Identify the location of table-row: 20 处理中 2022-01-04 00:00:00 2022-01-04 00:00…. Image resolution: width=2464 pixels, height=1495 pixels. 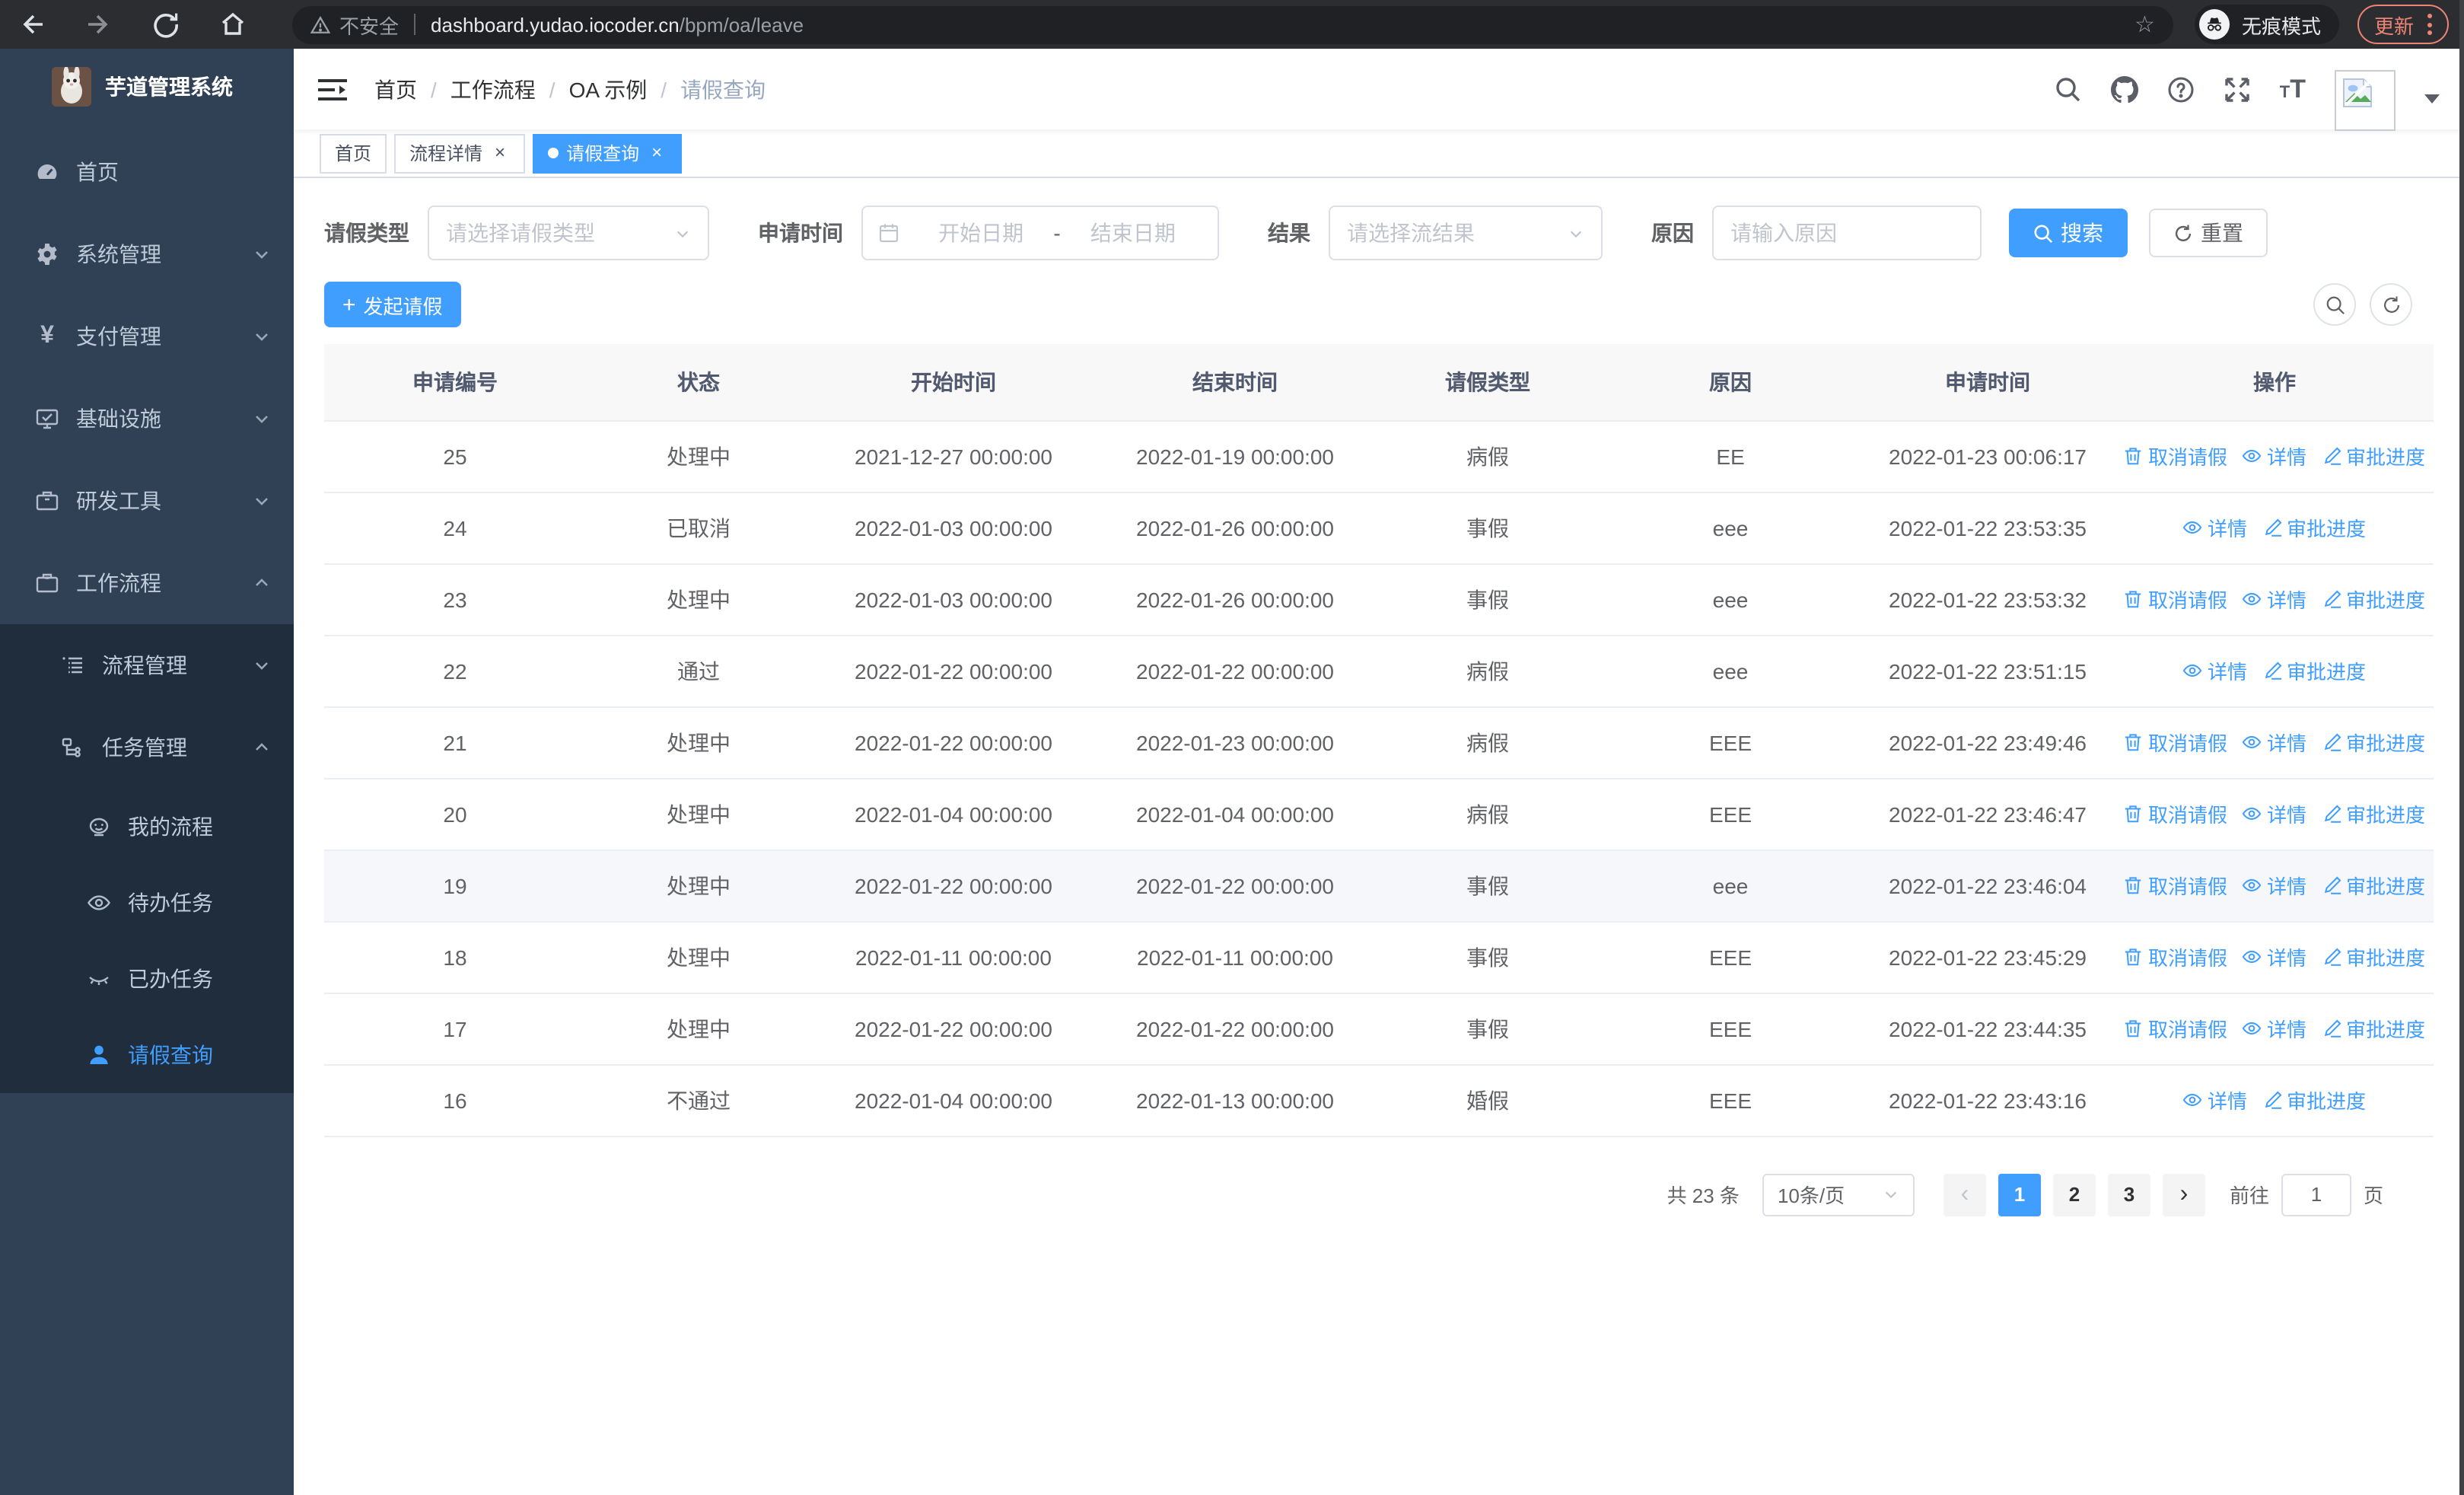
(1379, 814).